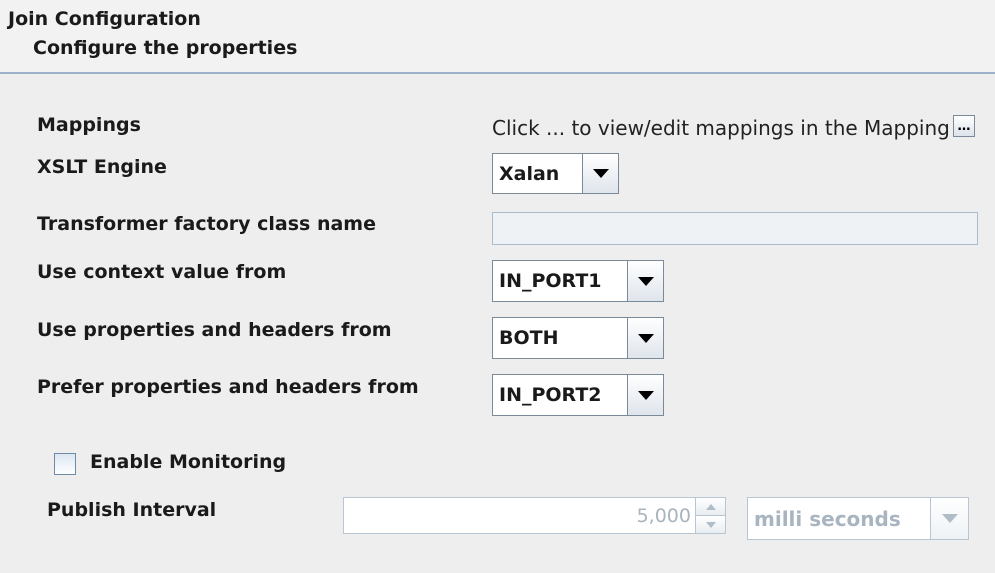 The image size is (995, 573). What do you see at coordinates (827, 518) in the screenshot?
I see `publish-interval-units-value: milli seconds` at bounding box center [827, 518].